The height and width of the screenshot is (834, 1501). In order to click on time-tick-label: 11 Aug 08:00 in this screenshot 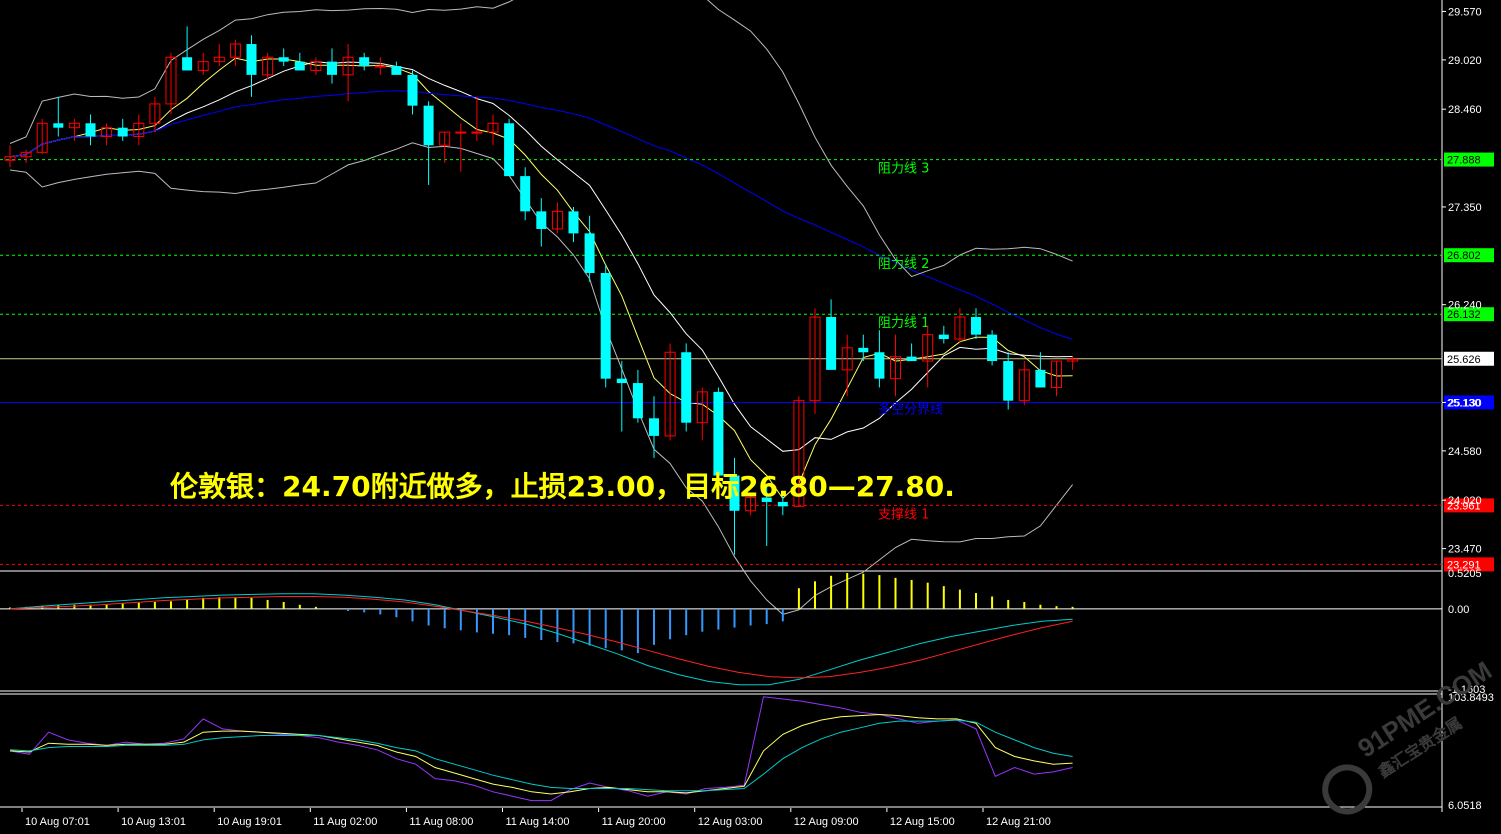, I will do `click(441, 822)`.